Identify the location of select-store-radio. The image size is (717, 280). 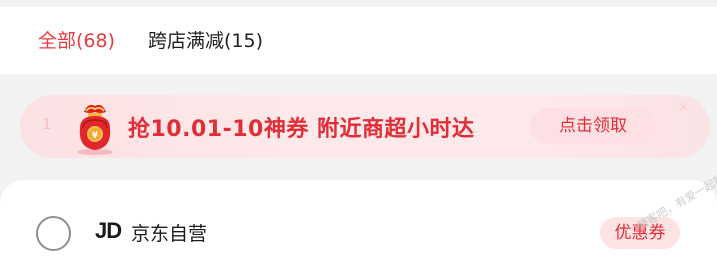
(53, 233).